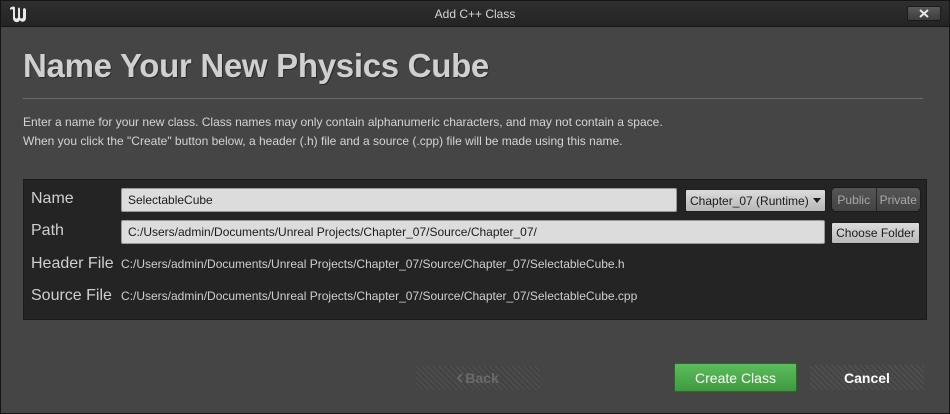 This screenshot has width=950, height=414. I want to click on cancel-button: Cancel, so click(867, 377).